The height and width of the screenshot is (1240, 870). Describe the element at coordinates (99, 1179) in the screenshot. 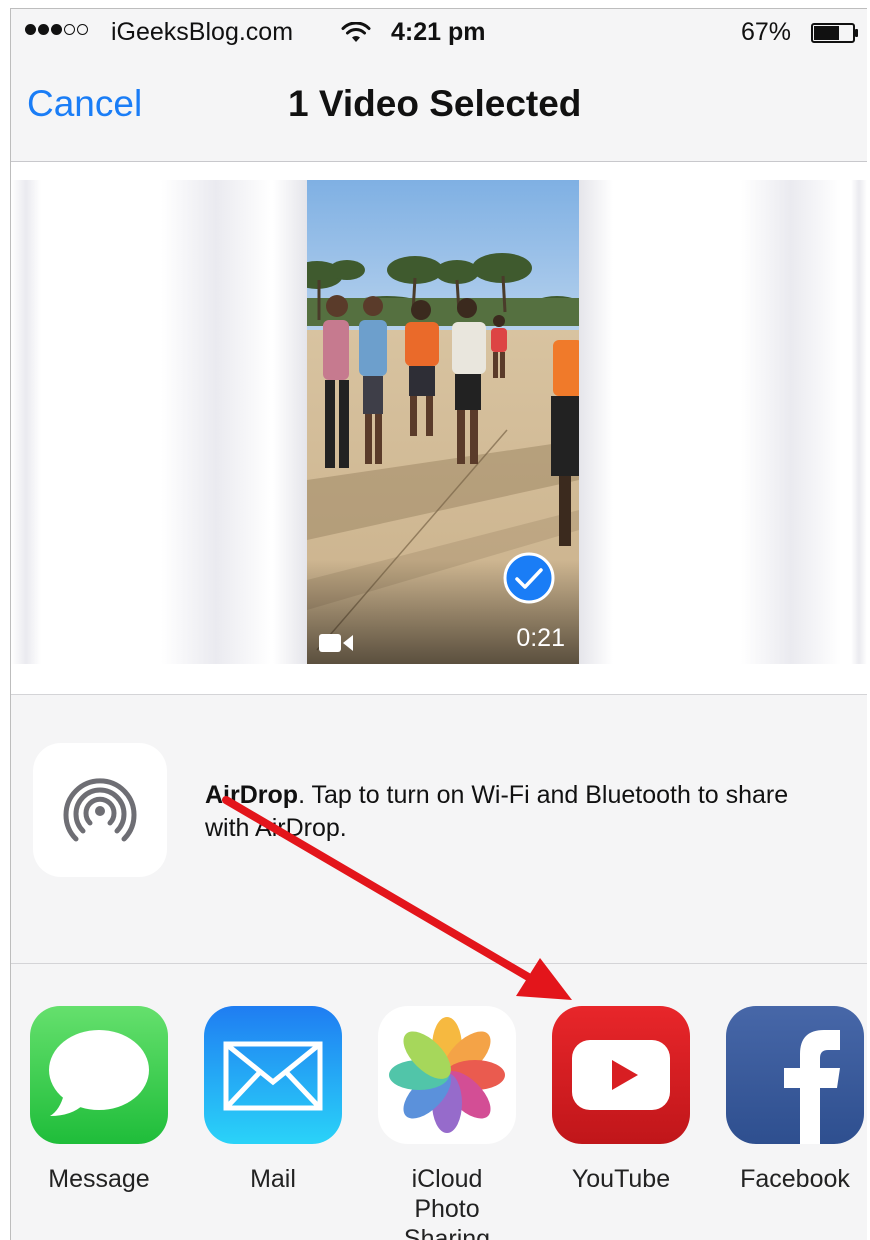

I see `share-app-label: Message` at that location.